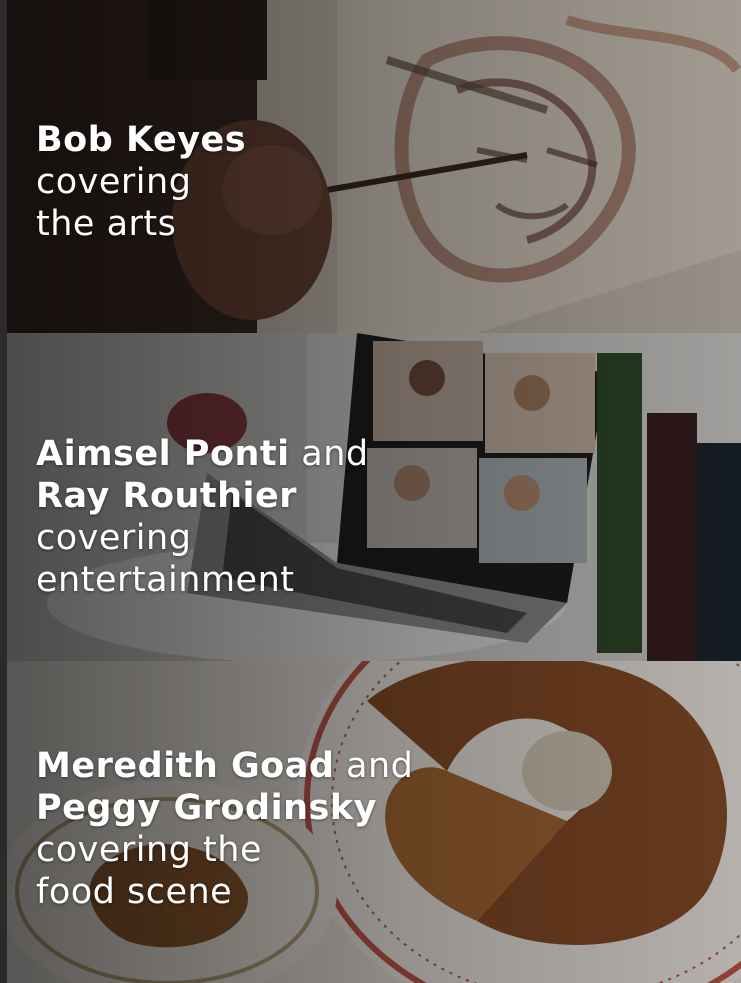  Describe the element at coordinates (163, 454) in the screenshot. I see `writer-name: Aimsel Ponti` at that location.